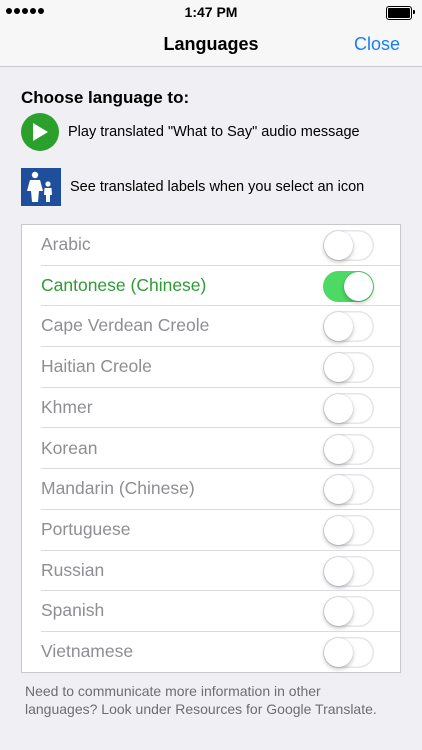 This screenshot has width=422, height=750. What do you see at coordinates (400, 13) in the screenshot?
I see `battery-icon` at bounding box center [400, 13].